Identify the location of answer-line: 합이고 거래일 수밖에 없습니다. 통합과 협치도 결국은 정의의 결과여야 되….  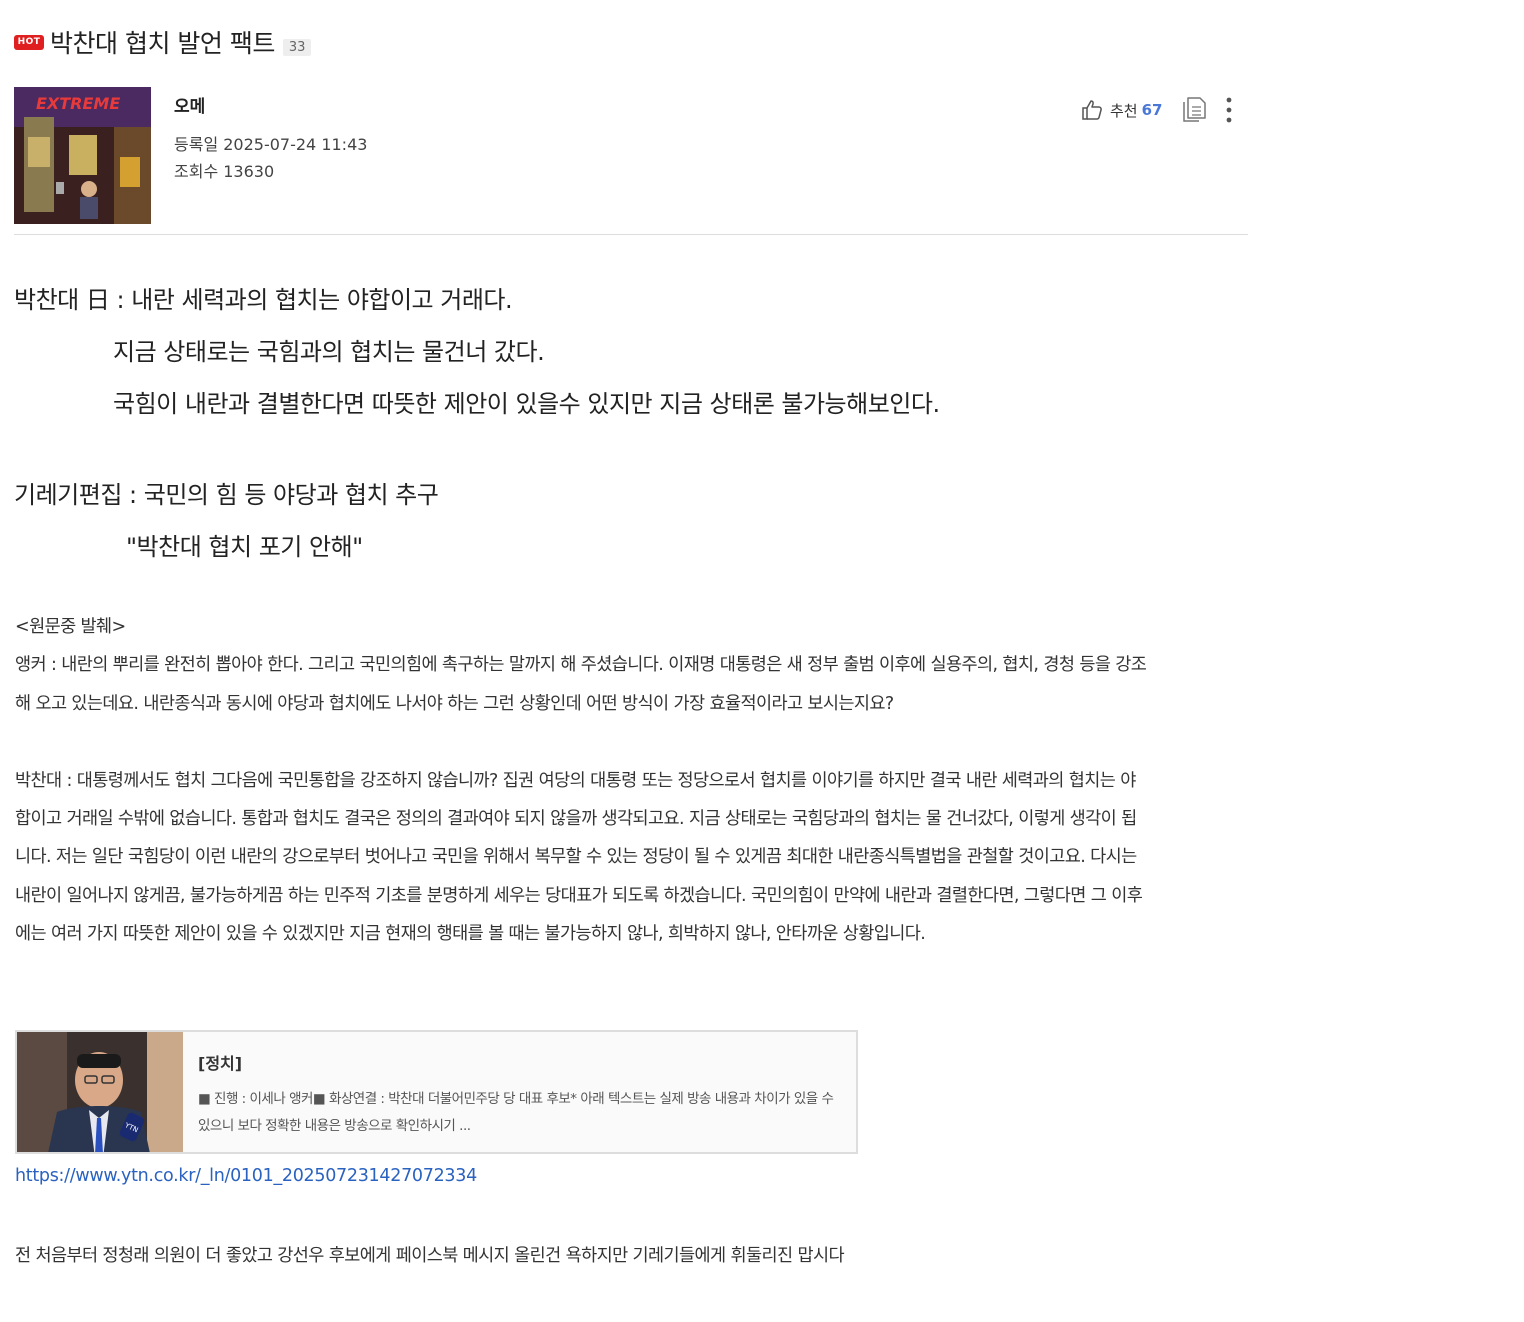
(576, 819).